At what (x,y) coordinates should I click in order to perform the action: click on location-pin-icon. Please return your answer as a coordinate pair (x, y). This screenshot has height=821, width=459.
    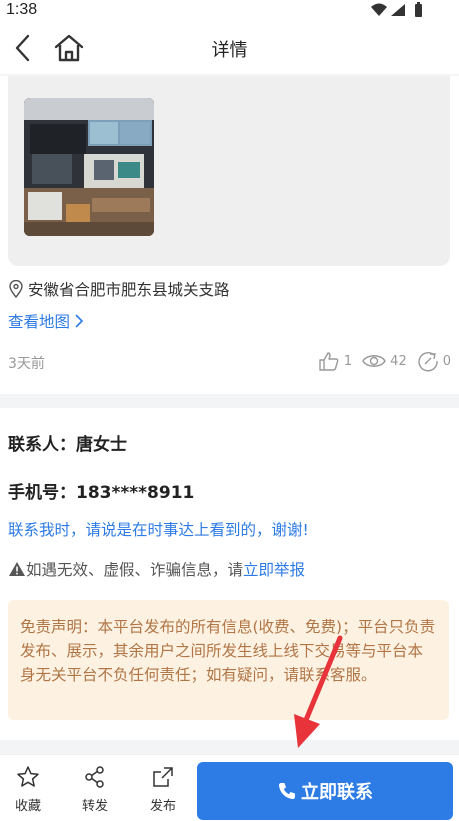
    Looking at the image, I should click on (16, 289).